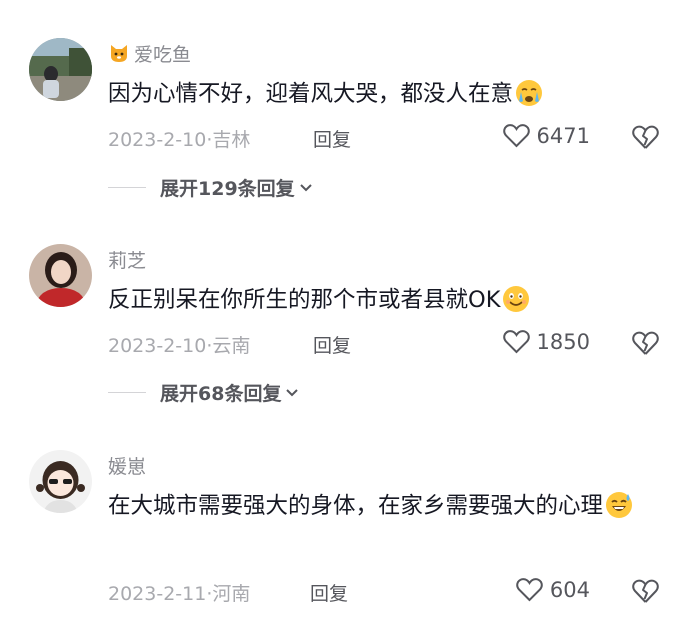 Image resolution: width=690 pixels, height=622 pixels. What do you see at coordinates (227, 189) in the screenshot?
I see `expand-replies-label: 展开129条回复` at bounding box center [227, 189].